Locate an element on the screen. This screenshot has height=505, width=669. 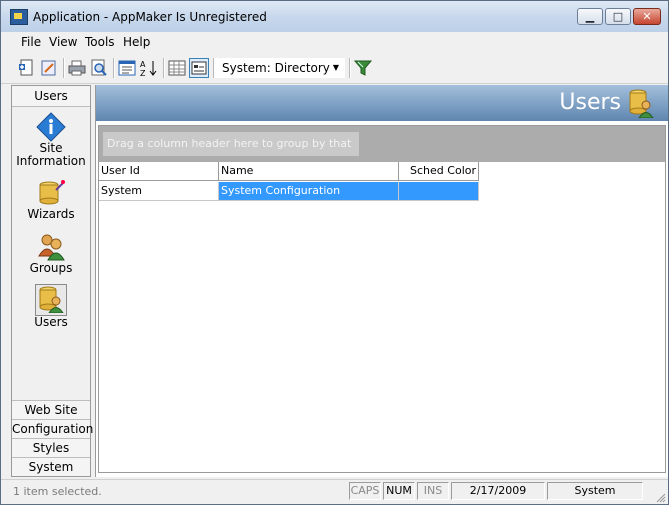
sidebar-item-groups: Groups is located at coordinates (51, 253).